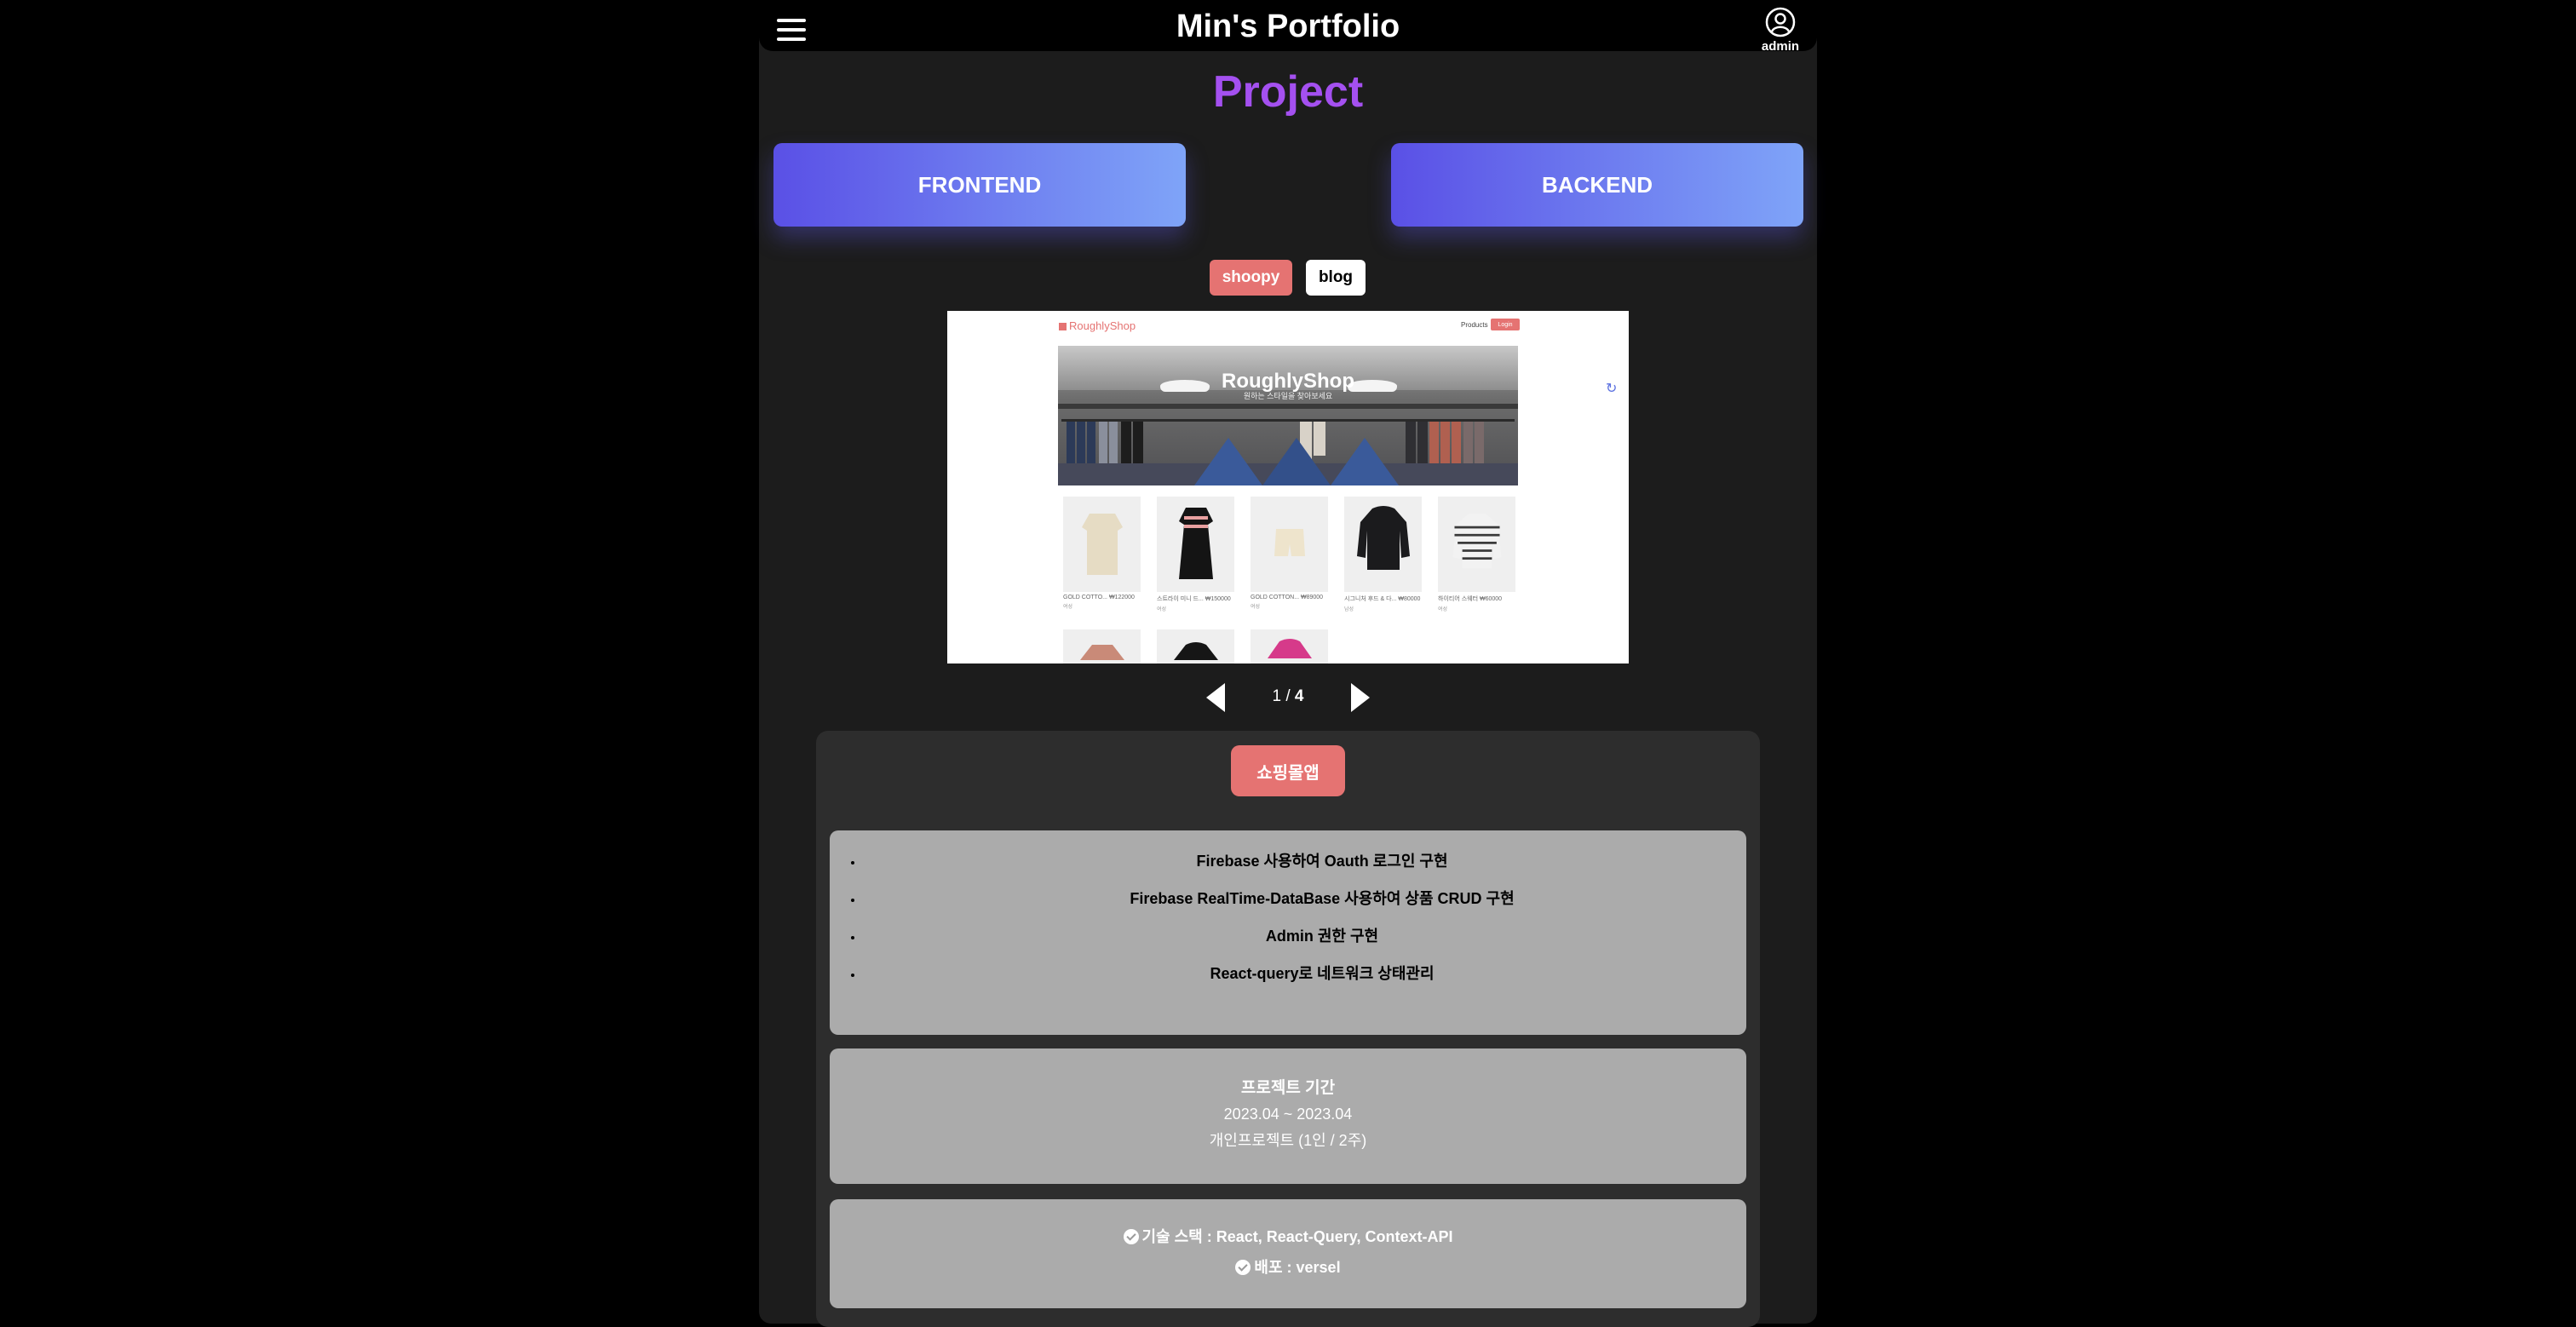 The width and height of the screenshot is (2576, 1327). Describe the element at coordinates (1349, 609) in the screenshot. I see `product-tag: 남성` at that location.